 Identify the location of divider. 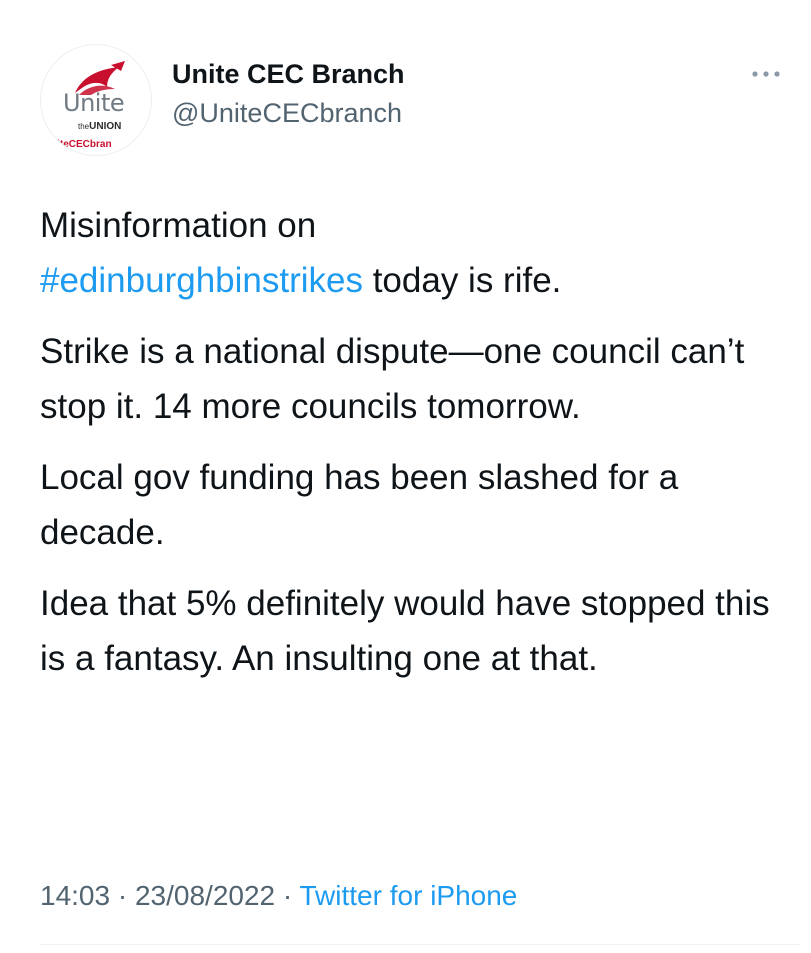
(420, 944).